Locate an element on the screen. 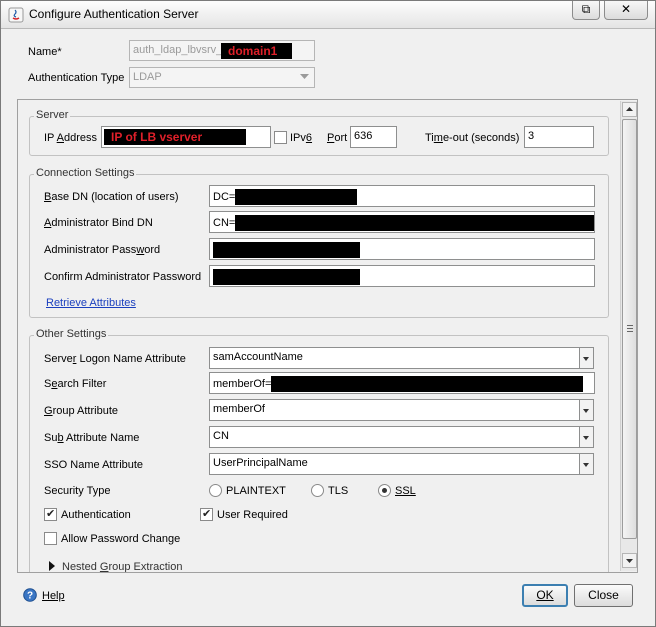 The height and width of the screenshot is (627, 656). auth-type-value: LDAP is located at coordinates (147, 77).